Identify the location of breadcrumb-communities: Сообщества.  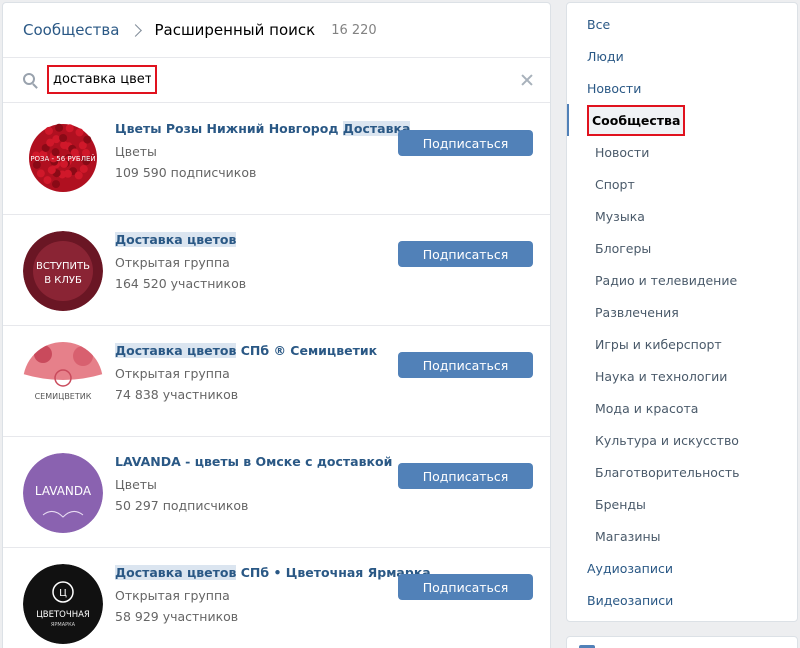
(71, 30).